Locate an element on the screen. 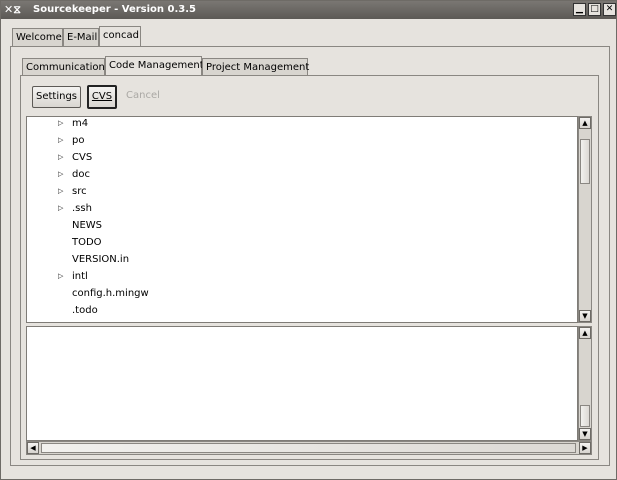 The image size is (617, 480). tree-item: ▷ po is located at coordinates (302, 140).